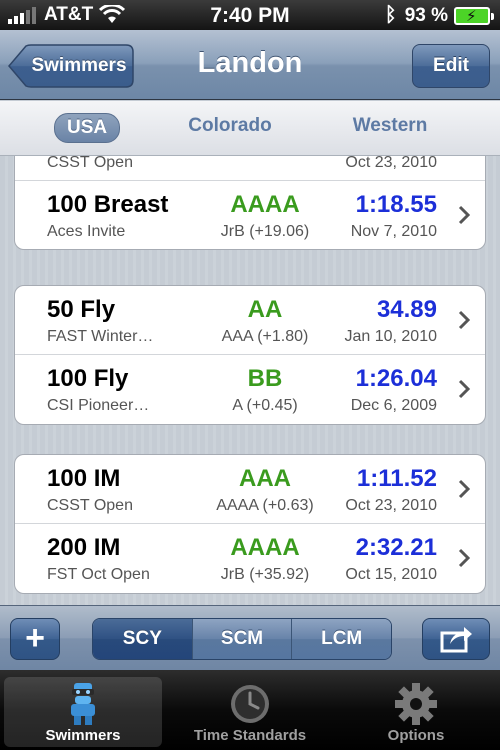 The height and width of the screenshot is (750, 500). I want to click on standard-achieved: AAA, so click(265, 478).